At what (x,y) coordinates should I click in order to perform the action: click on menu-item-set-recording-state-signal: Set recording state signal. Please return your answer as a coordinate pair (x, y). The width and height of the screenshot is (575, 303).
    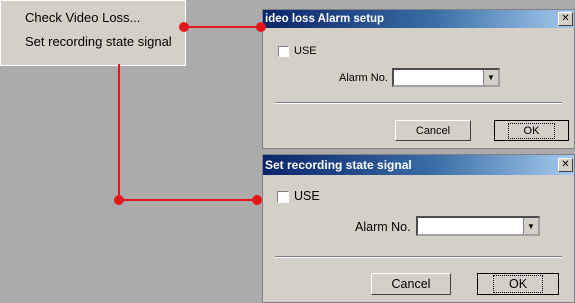
    Looking at the image, I should click on (98, 41).